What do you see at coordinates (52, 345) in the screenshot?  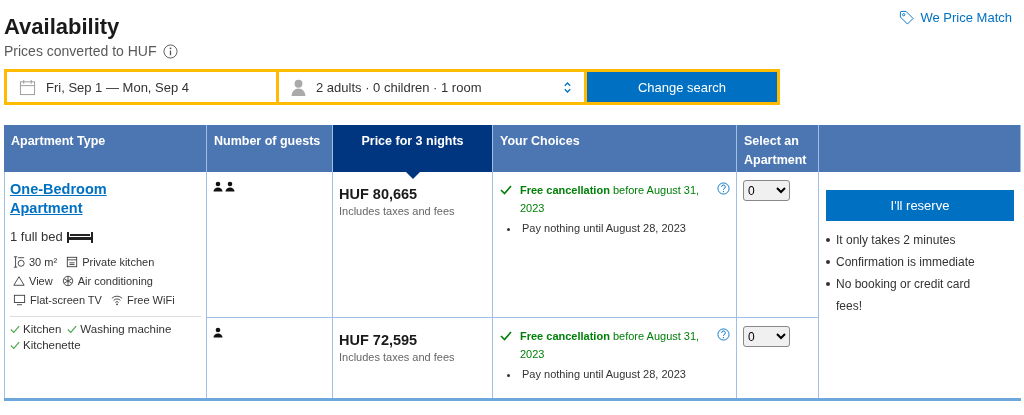 I see `amenity-label: Kitchenette` at bounding box center [52, 345].